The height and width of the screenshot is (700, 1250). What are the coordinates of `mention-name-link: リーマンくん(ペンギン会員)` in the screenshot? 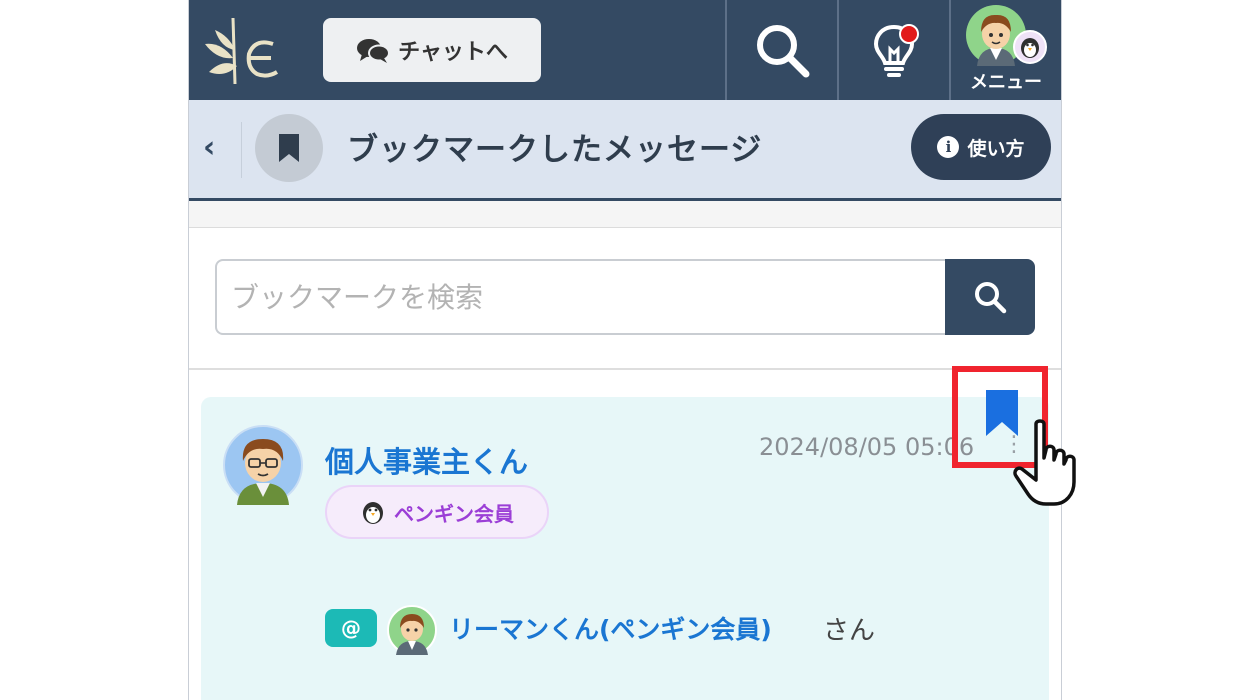 It's located at (610, 628).